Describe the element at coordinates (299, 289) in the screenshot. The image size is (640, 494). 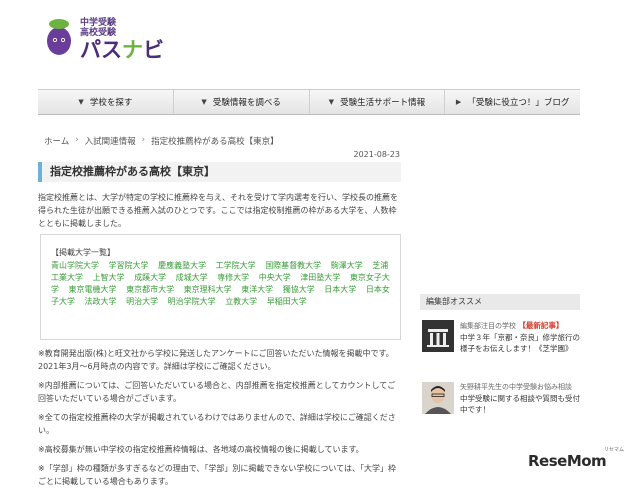
I see `university-link: 獨協大学` at that location.